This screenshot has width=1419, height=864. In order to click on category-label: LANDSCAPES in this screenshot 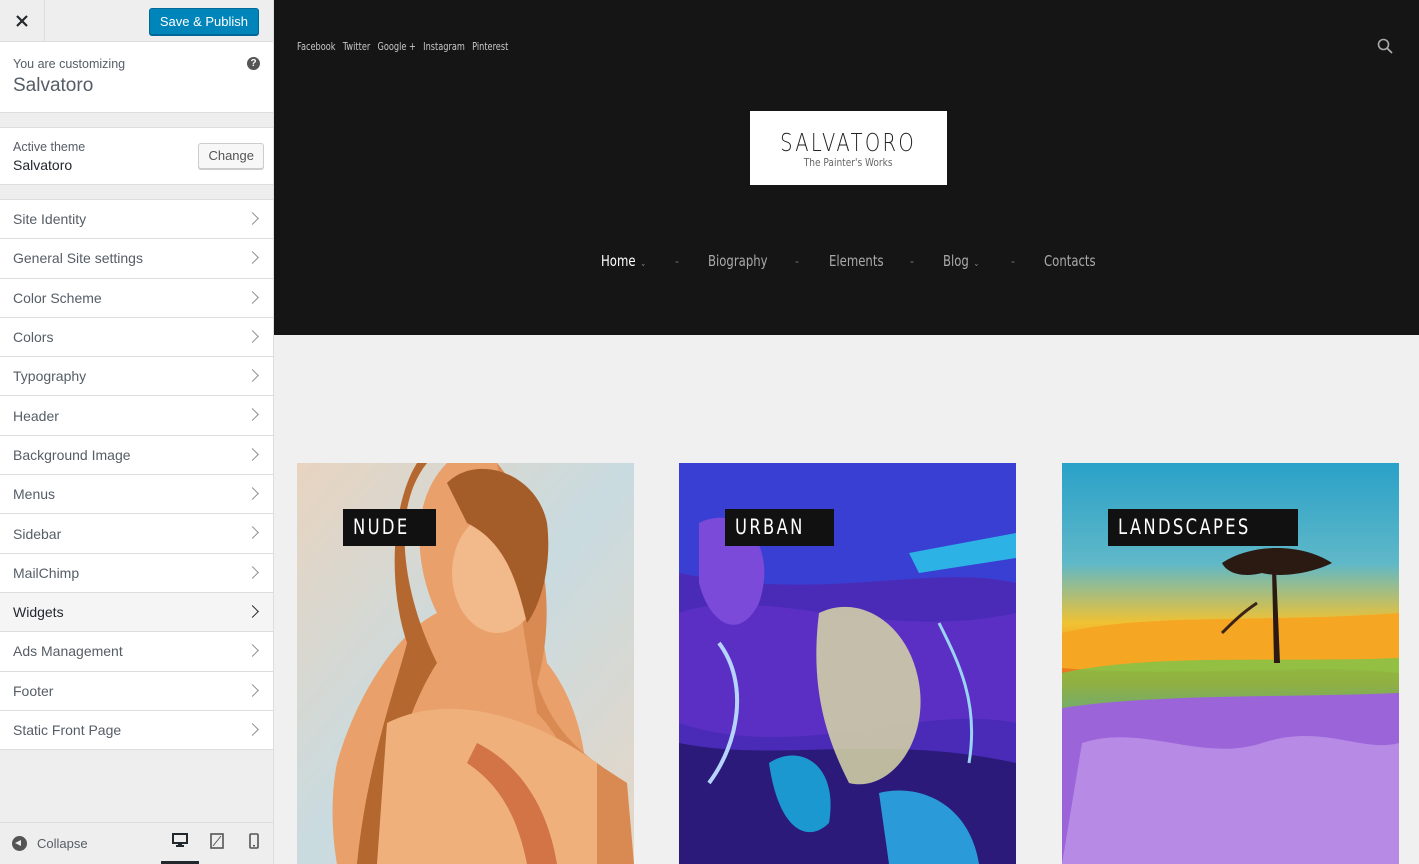, I will do `click(1203, 527)`.